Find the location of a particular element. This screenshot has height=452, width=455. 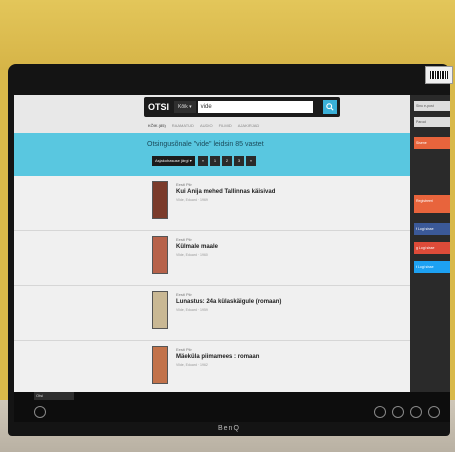

chevron-down-icon: ▾ is located at coordinates (190, 107).